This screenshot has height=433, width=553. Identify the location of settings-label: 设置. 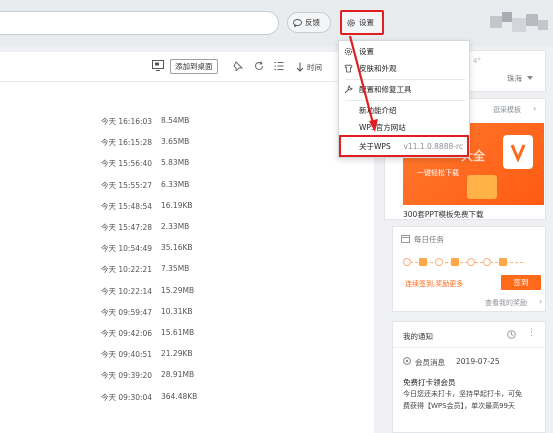
(366, 22).